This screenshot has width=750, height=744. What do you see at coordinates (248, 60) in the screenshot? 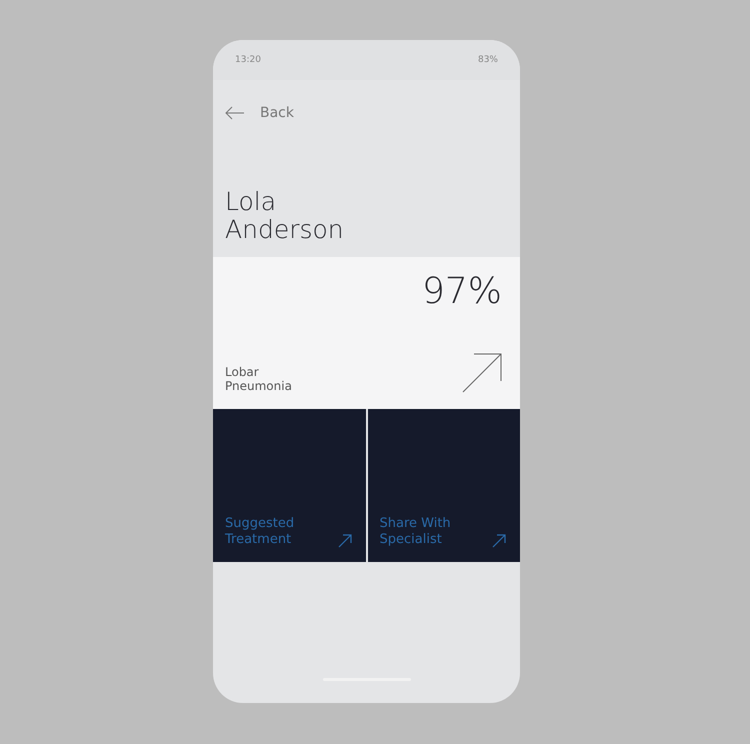
I see `status-time: 13:20` at bounding box center [248, 60].